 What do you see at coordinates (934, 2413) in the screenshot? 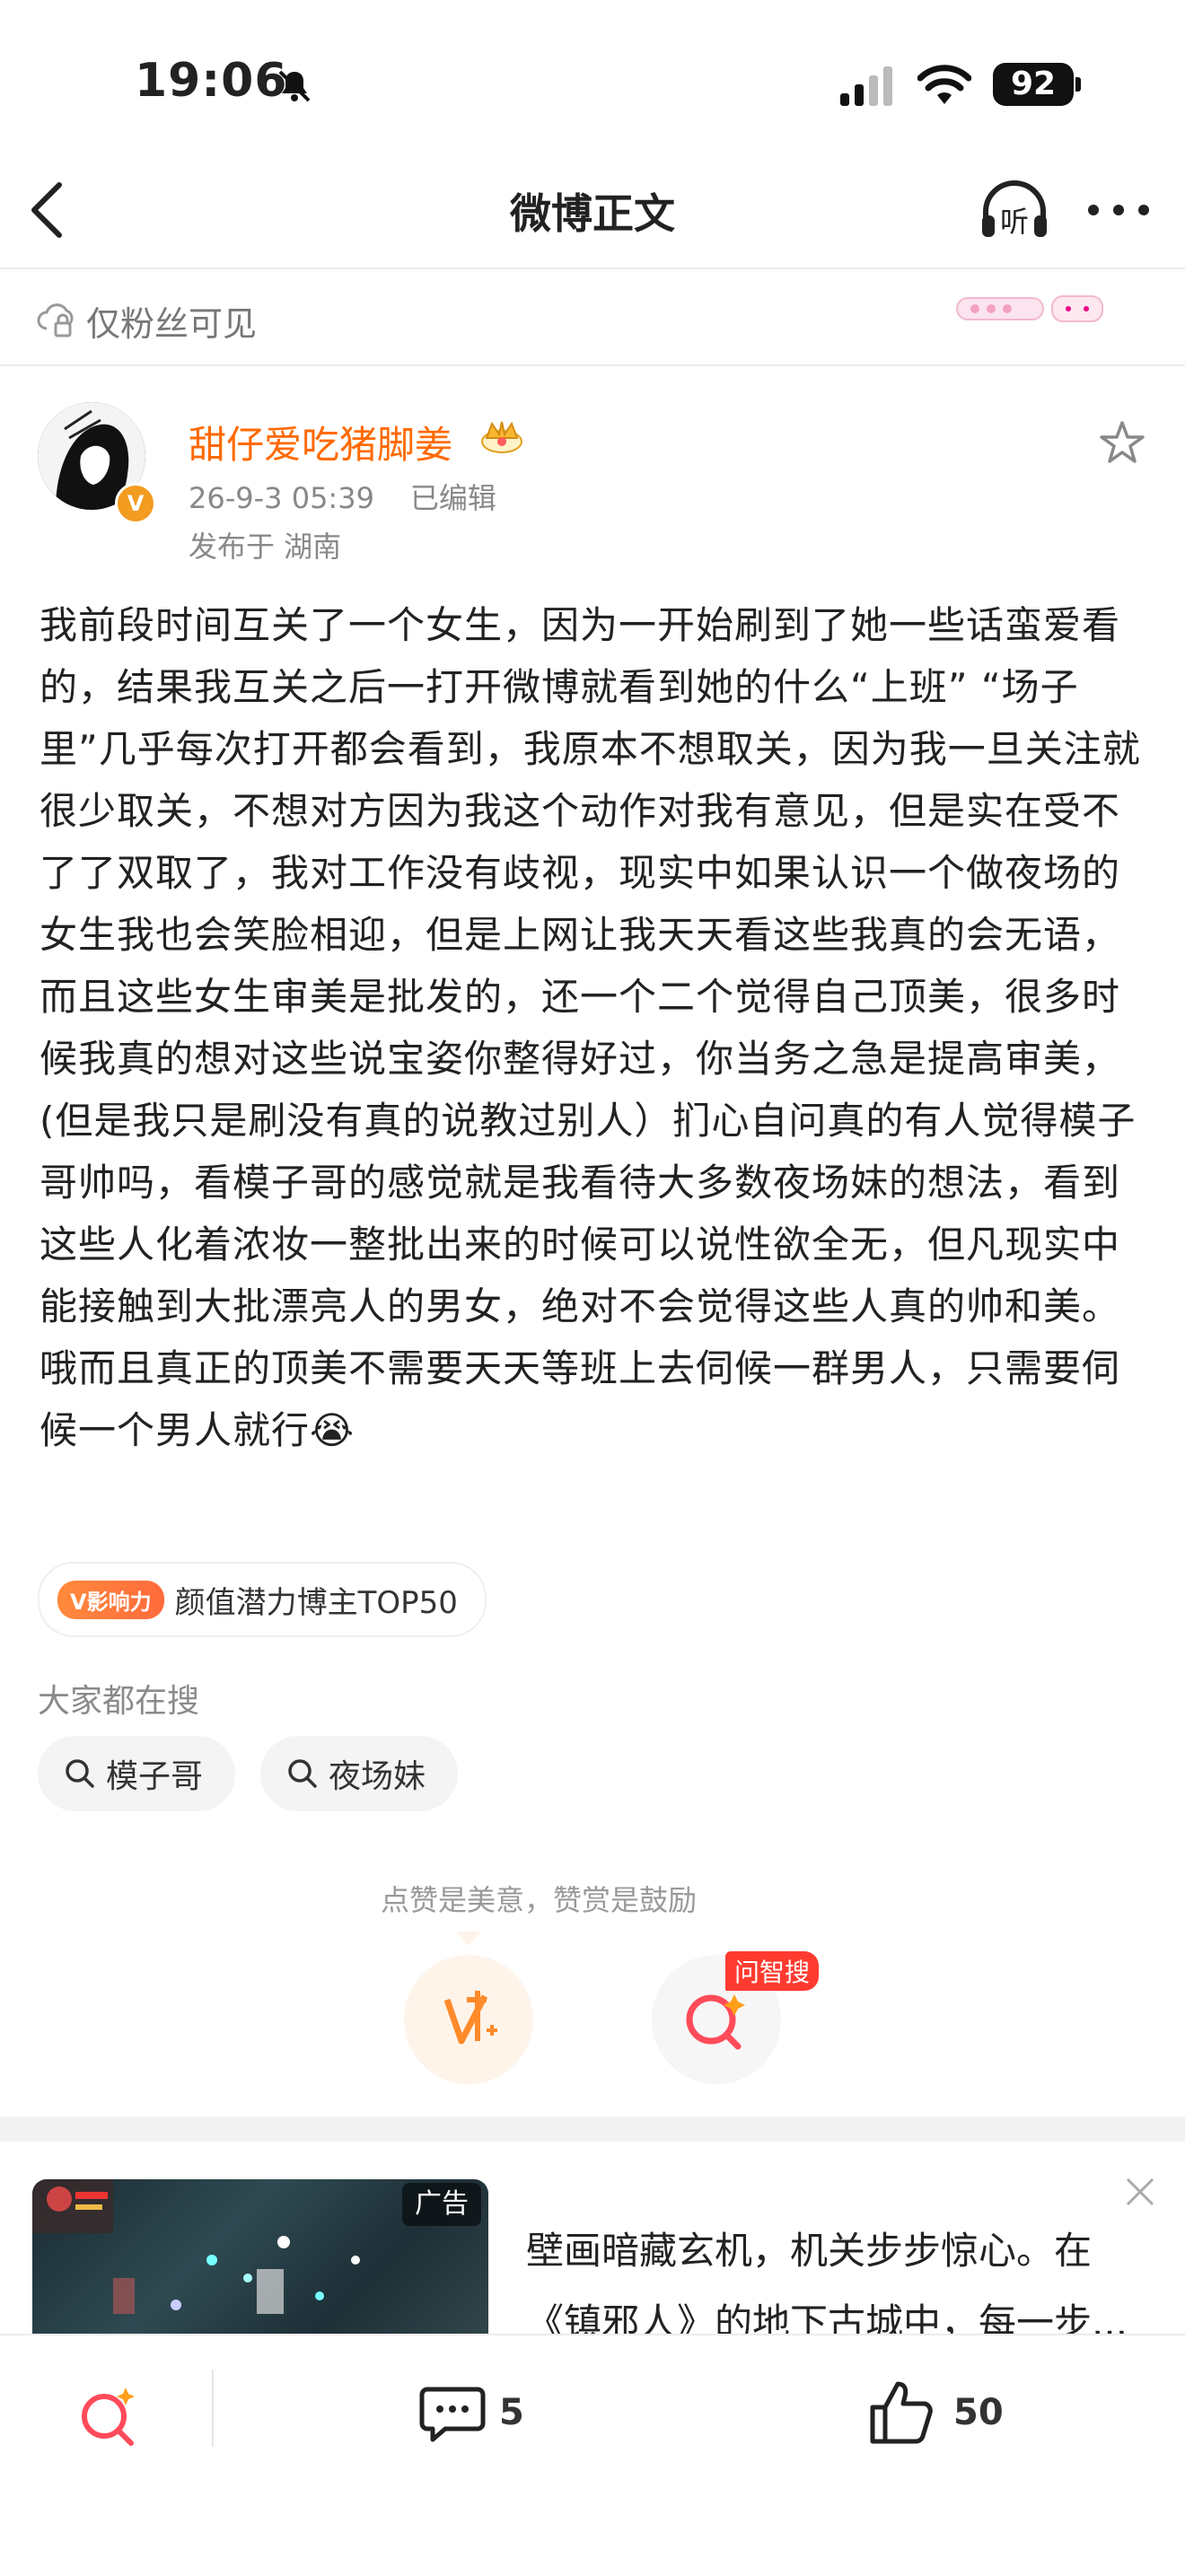
I see `like-button: 50` at bounding box center [934, 2413].